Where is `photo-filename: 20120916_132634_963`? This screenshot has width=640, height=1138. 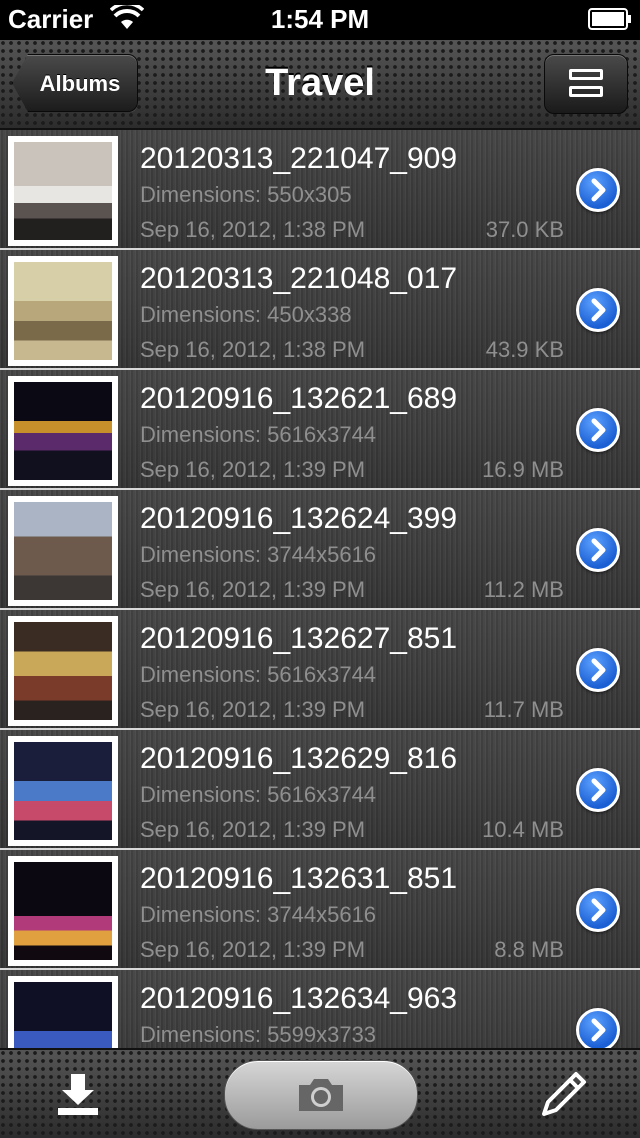
photo-filename: 20120916_132634_963 is located at coordinates (299, 998).